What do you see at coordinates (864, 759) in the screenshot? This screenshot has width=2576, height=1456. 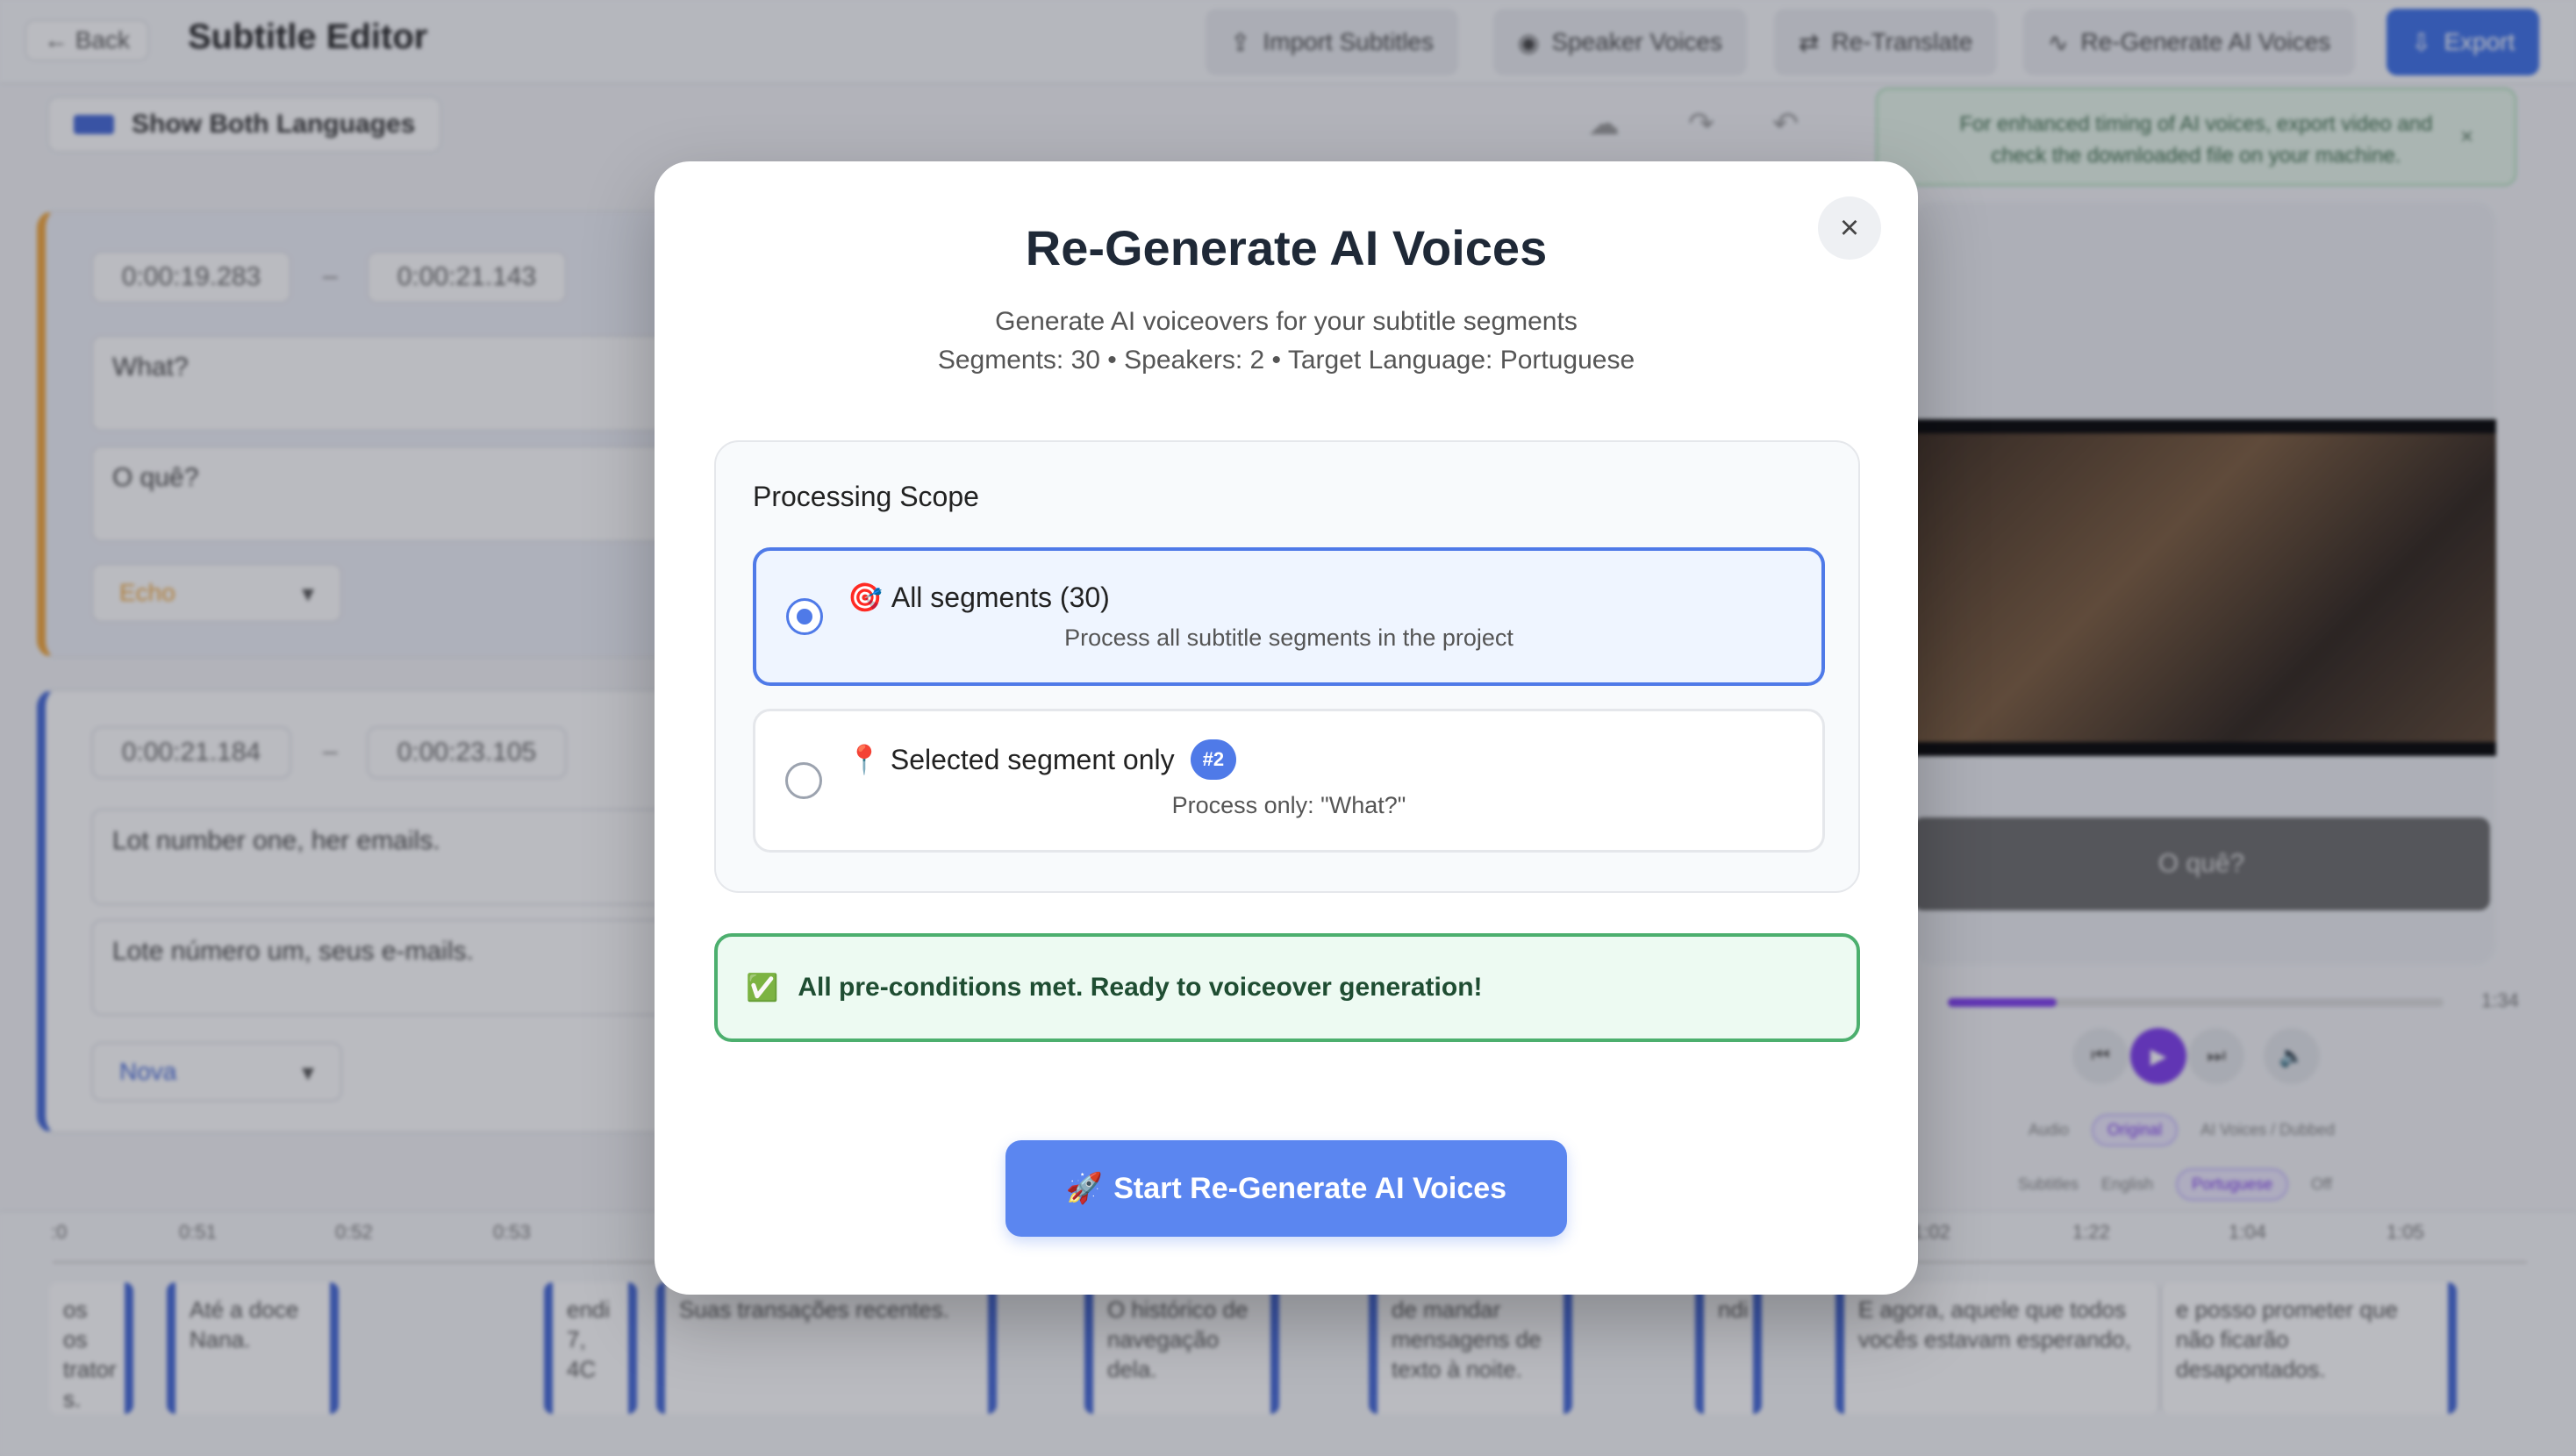 I see `pin-icon: 📍` at bounding box center [864, 759].